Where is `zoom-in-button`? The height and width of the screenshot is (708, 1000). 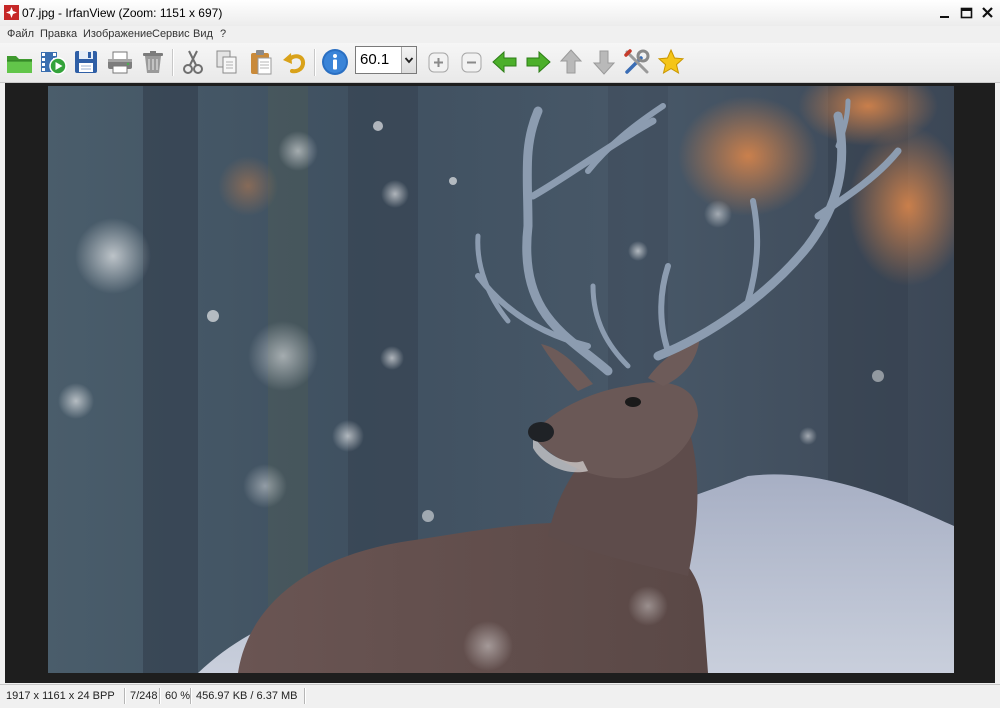 zoom-in-button is located at coordinates (439, 62).